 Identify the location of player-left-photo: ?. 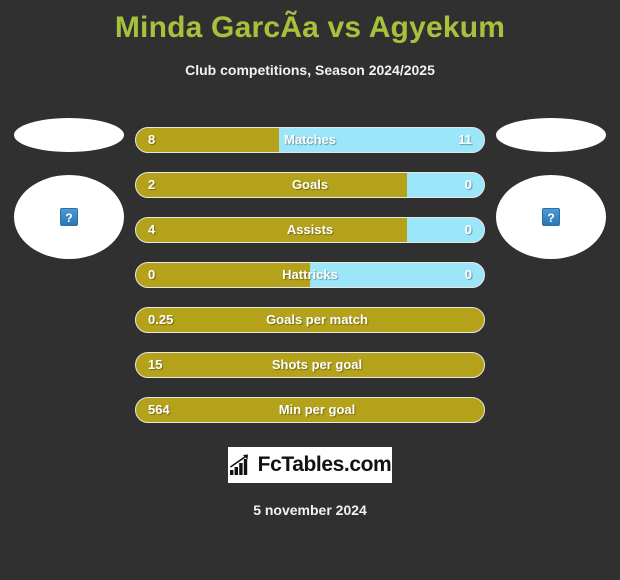
(69, 217).